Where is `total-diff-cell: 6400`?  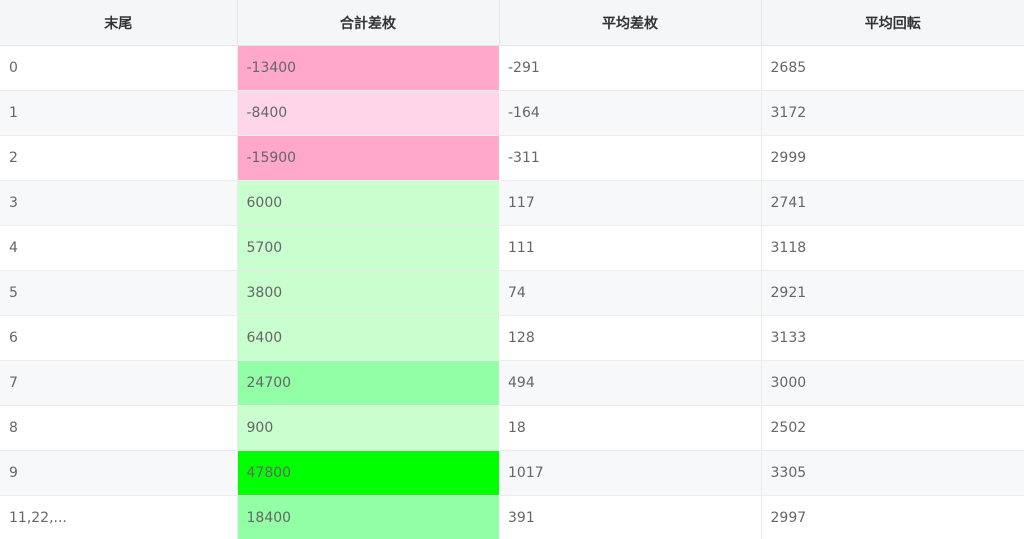
total-diff-cell: 6400 is located at coordinates (368, 338).